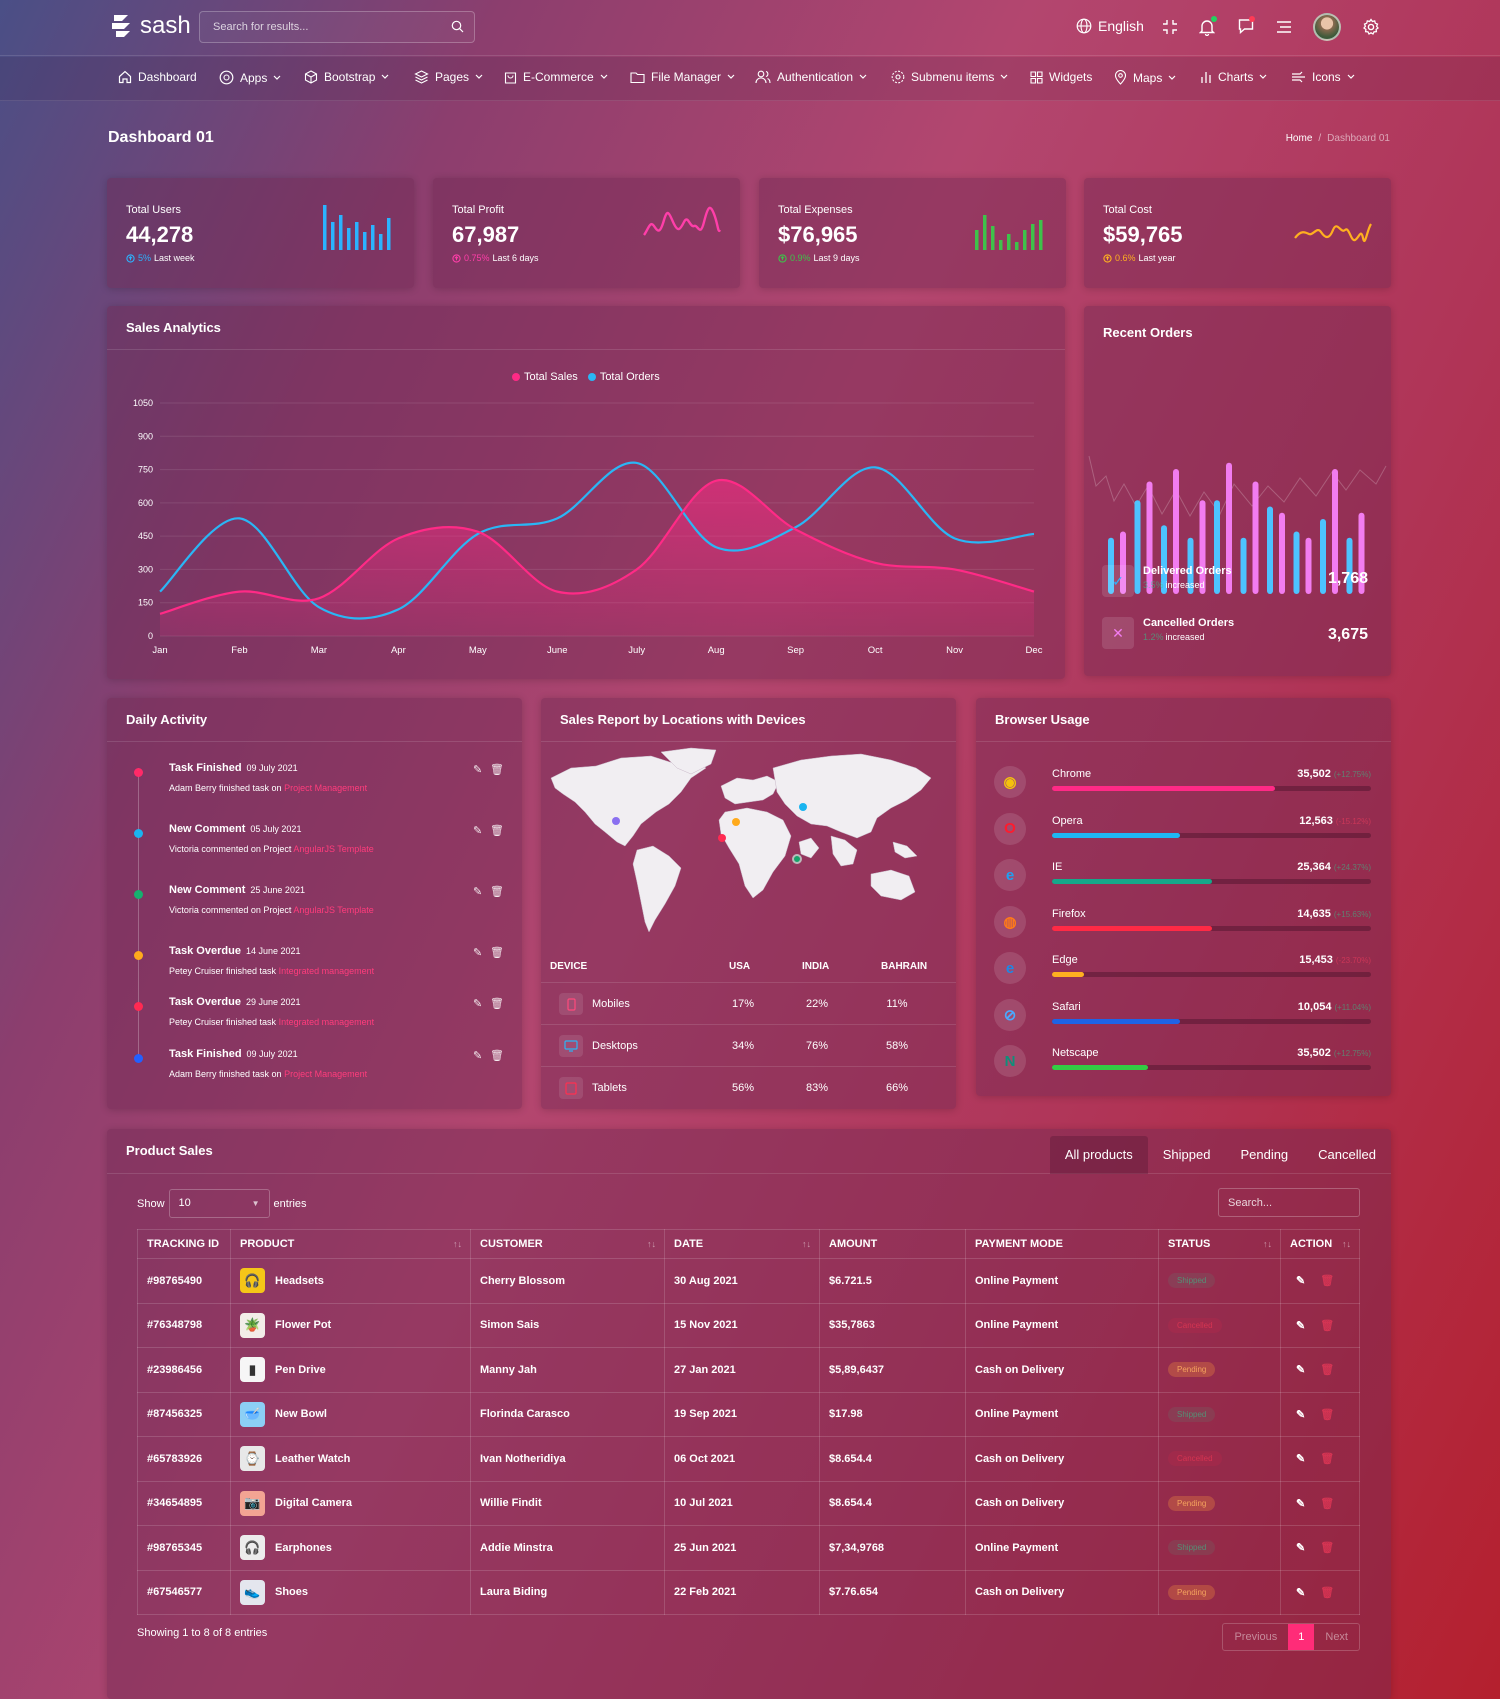 This screenshot has width=1500, height=1699. Describe the element at coordinates (1066, 1006) in the screenshot. I see `browser-name: Safari` at that location.